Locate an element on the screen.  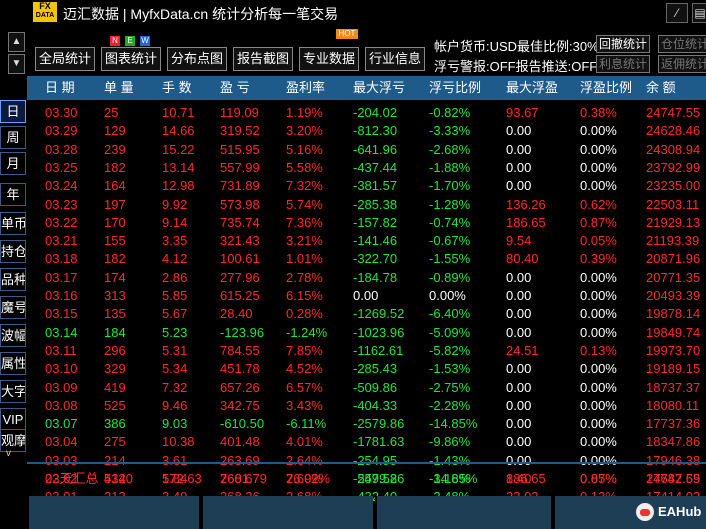
nav-observe: 观摩 is located at coordinates (13, 440).